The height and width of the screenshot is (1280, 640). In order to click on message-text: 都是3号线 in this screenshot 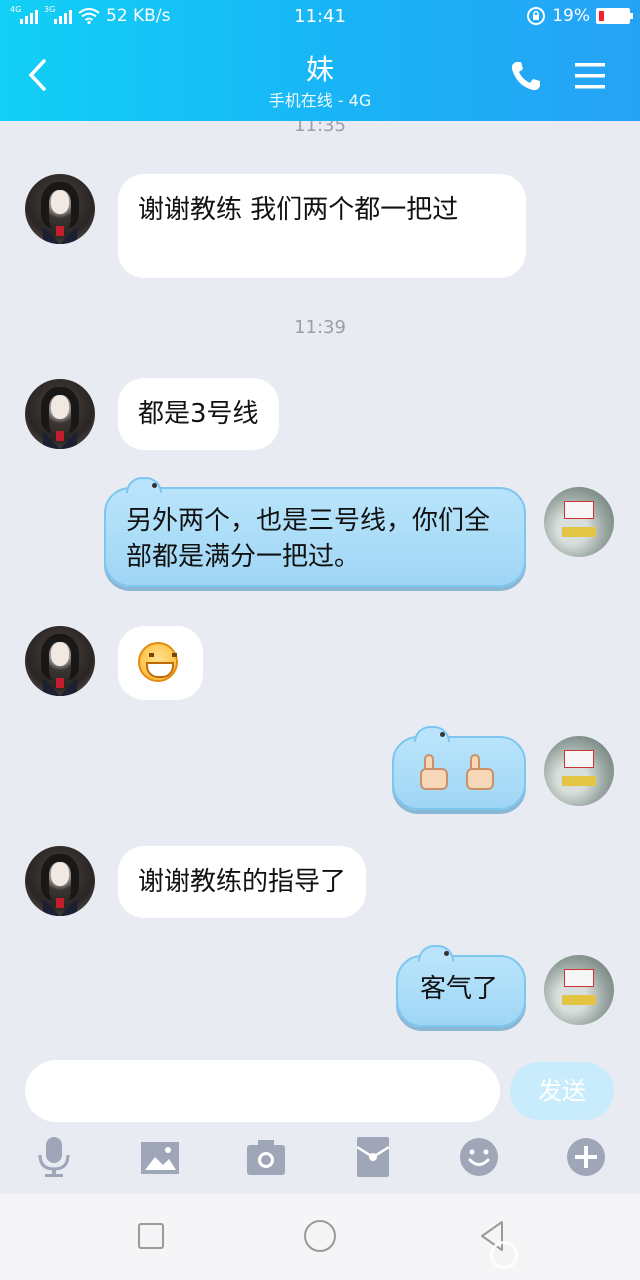, I will do `click(198, 414)`.